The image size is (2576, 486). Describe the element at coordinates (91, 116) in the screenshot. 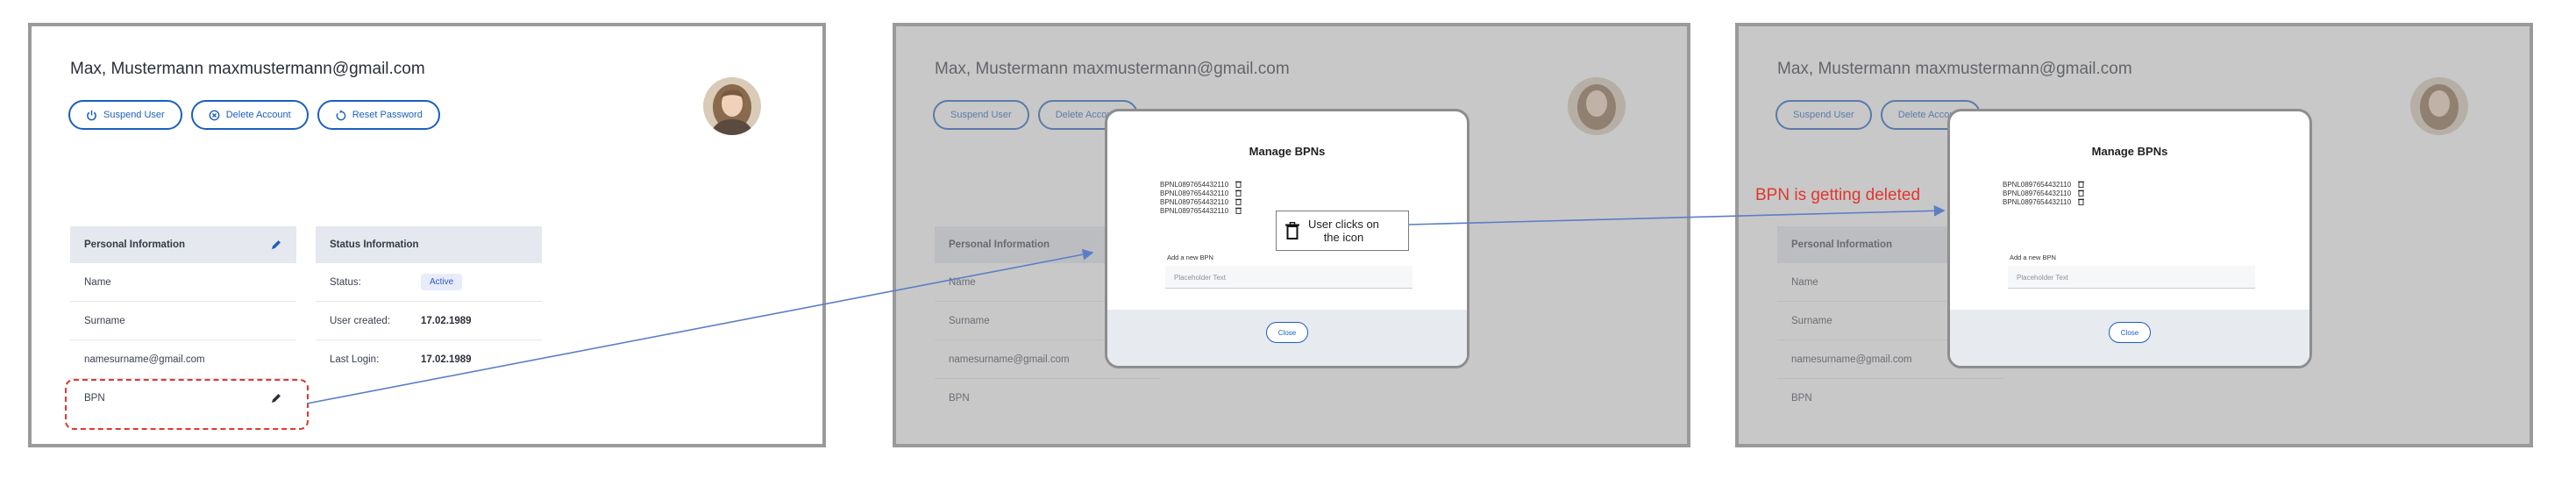

I see `power-icon` at that location.